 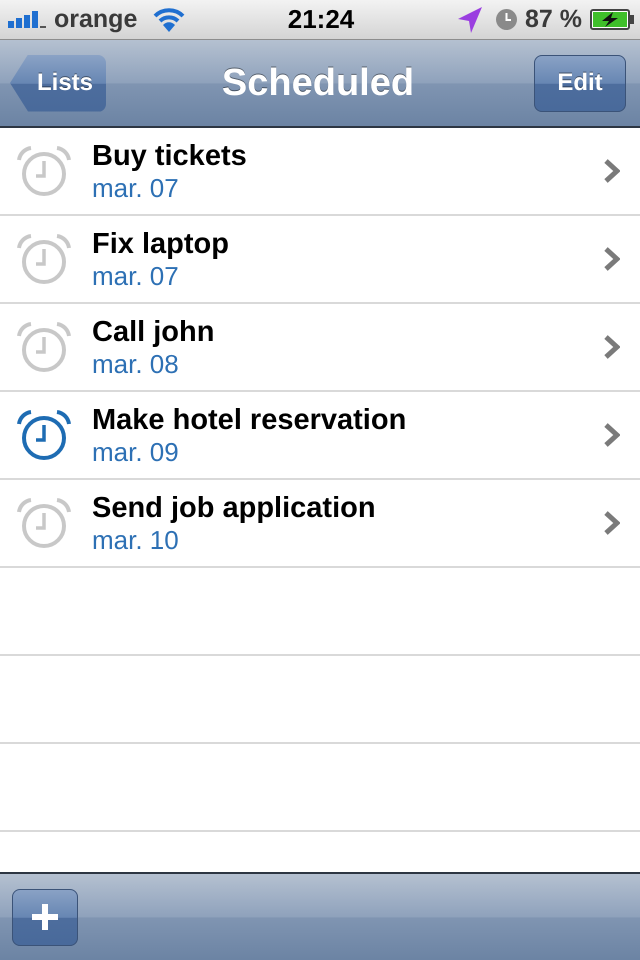 I want to click on task-title: Make hotel reservation, so click(x=250, y=420).